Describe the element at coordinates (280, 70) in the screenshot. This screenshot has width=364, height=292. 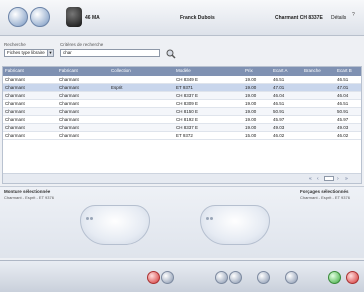
I see `col-ecart-a: Ecart A` at that location.